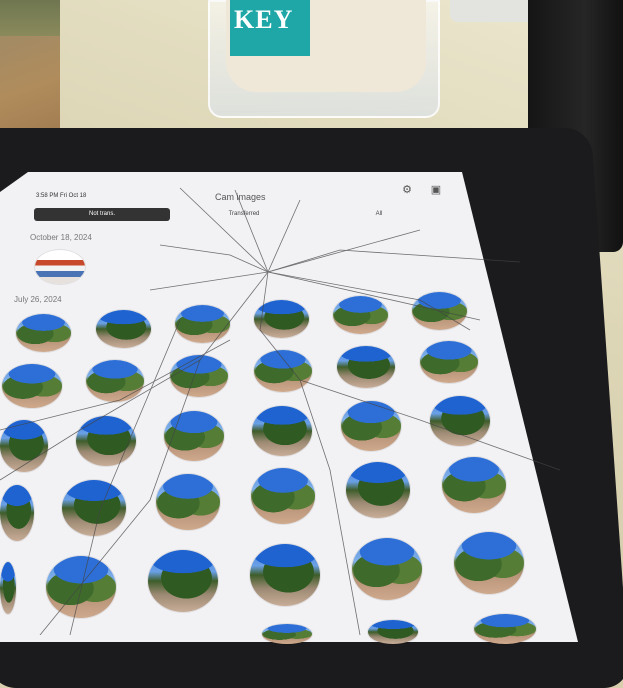  I want to click on mug: KEY, so click(326, 46).